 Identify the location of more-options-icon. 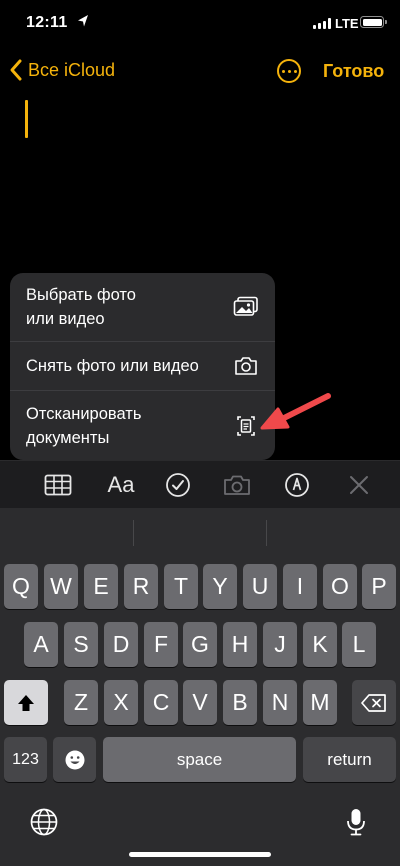
(289, 71).